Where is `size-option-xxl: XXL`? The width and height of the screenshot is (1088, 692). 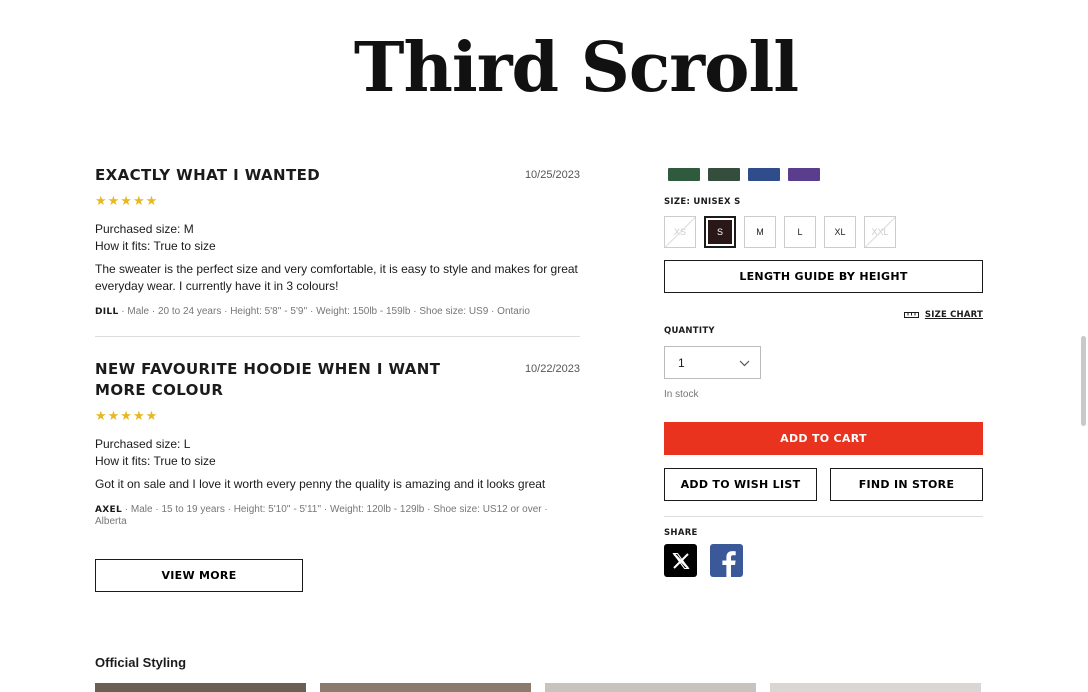
size-option-xxl: XXL is located at coordinates (880, 232).